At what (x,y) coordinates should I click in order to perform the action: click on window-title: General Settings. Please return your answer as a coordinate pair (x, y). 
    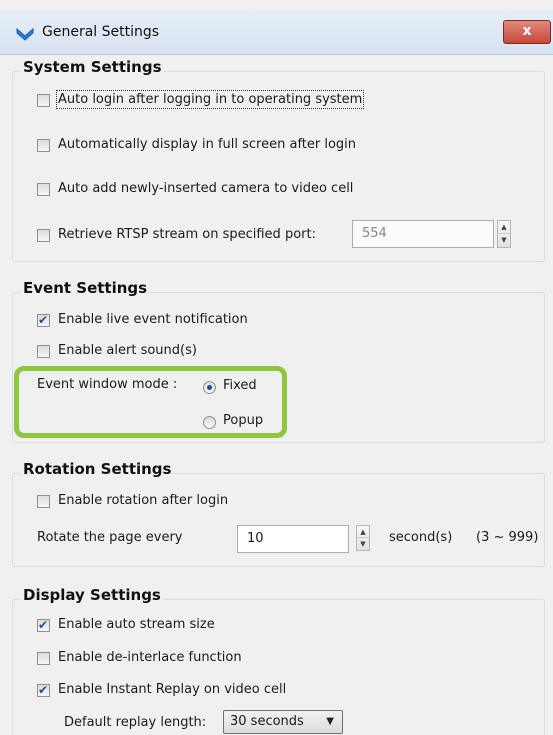
    Looking at the image, I should click on (101, 32).